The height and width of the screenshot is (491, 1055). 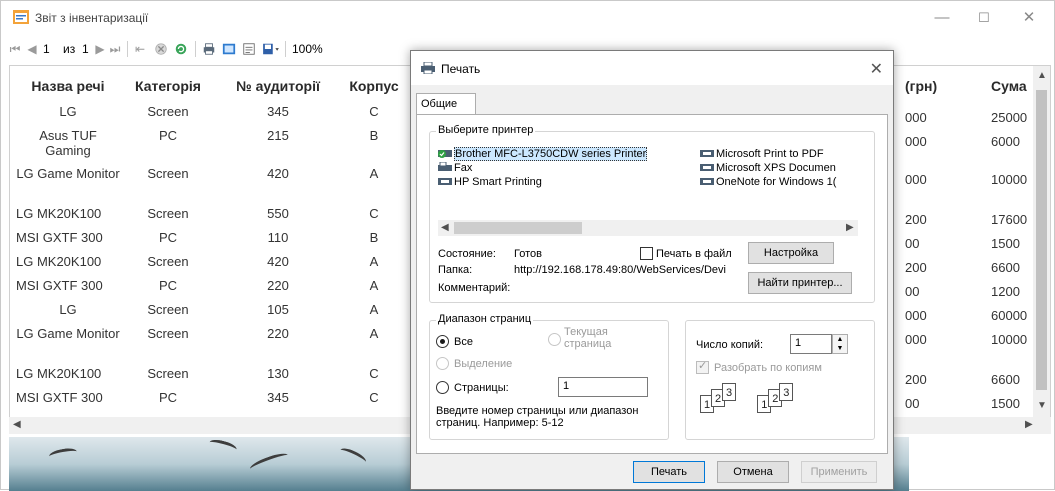 I want to click on range-all-label: Все, so click(x=463, y=342).